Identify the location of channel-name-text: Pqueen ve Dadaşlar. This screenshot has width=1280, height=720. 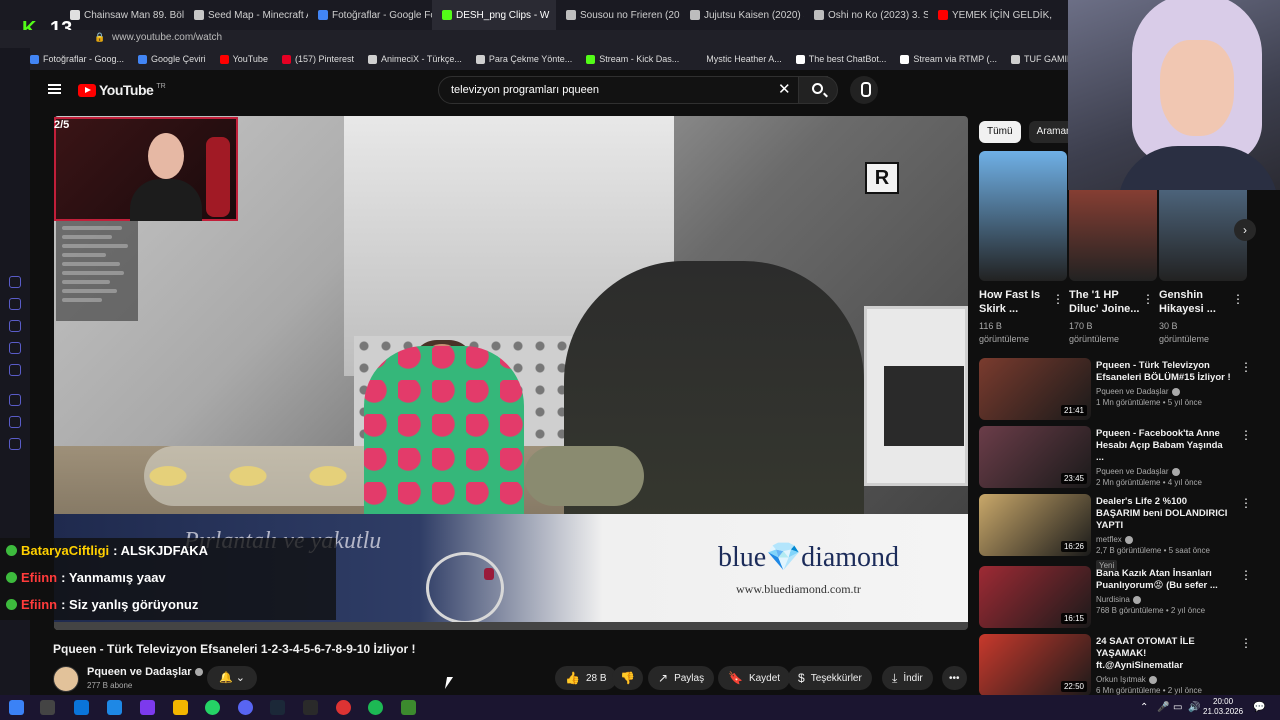
(139, 672).